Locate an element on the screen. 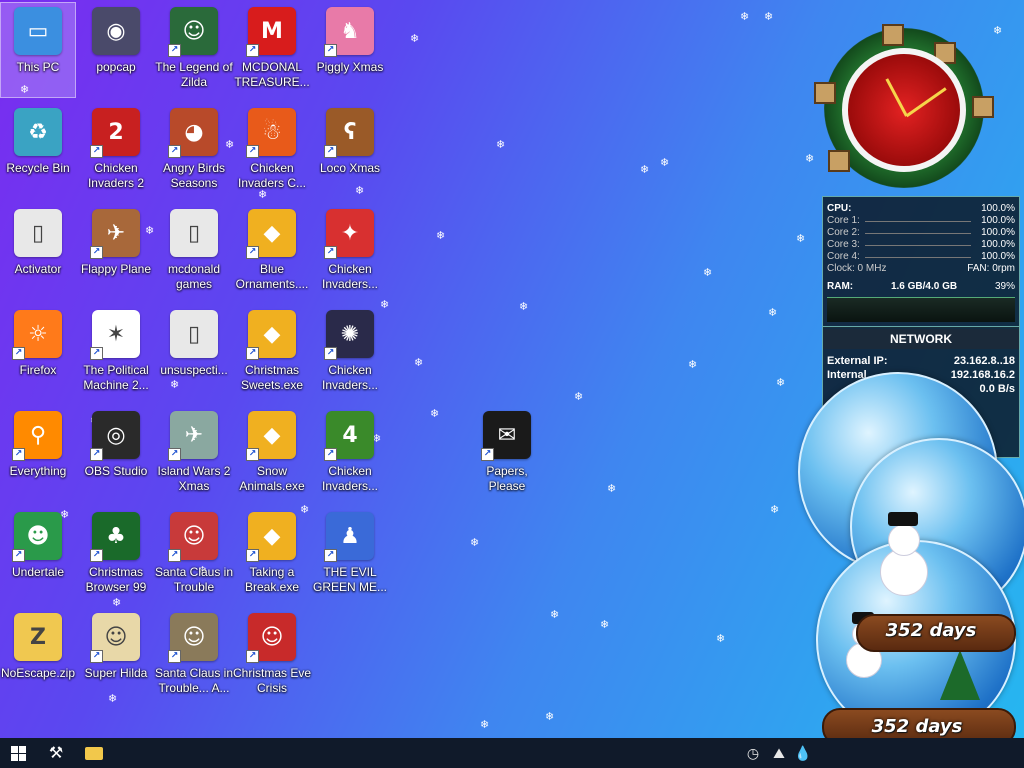  desktop-icon: ☺ ↗ Super Hilda is located at coordinates (116, 656).